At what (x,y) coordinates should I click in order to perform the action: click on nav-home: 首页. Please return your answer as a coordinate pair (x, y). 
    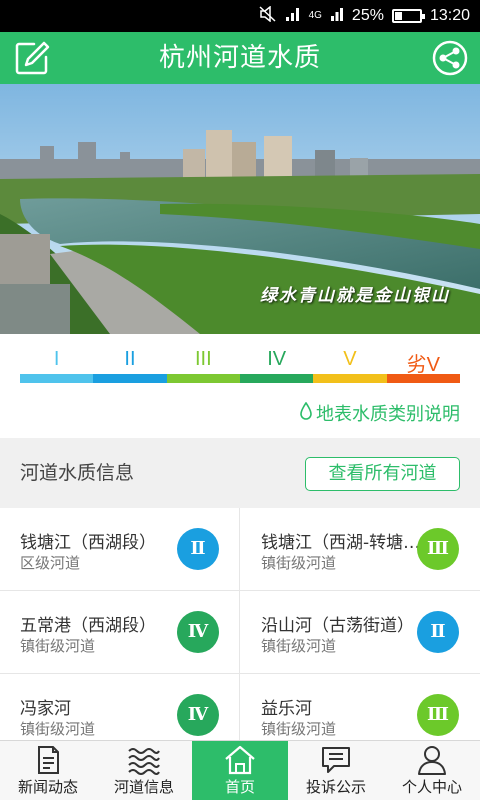
    Looking at the image, I should click on (240, 770).